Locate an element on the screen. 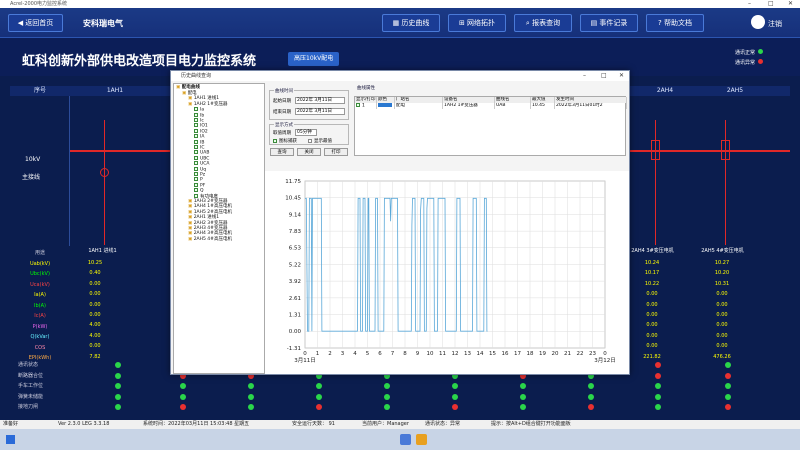 The width and height of the screenshot is (800, 450). x-tick-label: 22 is located at coordinates (580, 354).